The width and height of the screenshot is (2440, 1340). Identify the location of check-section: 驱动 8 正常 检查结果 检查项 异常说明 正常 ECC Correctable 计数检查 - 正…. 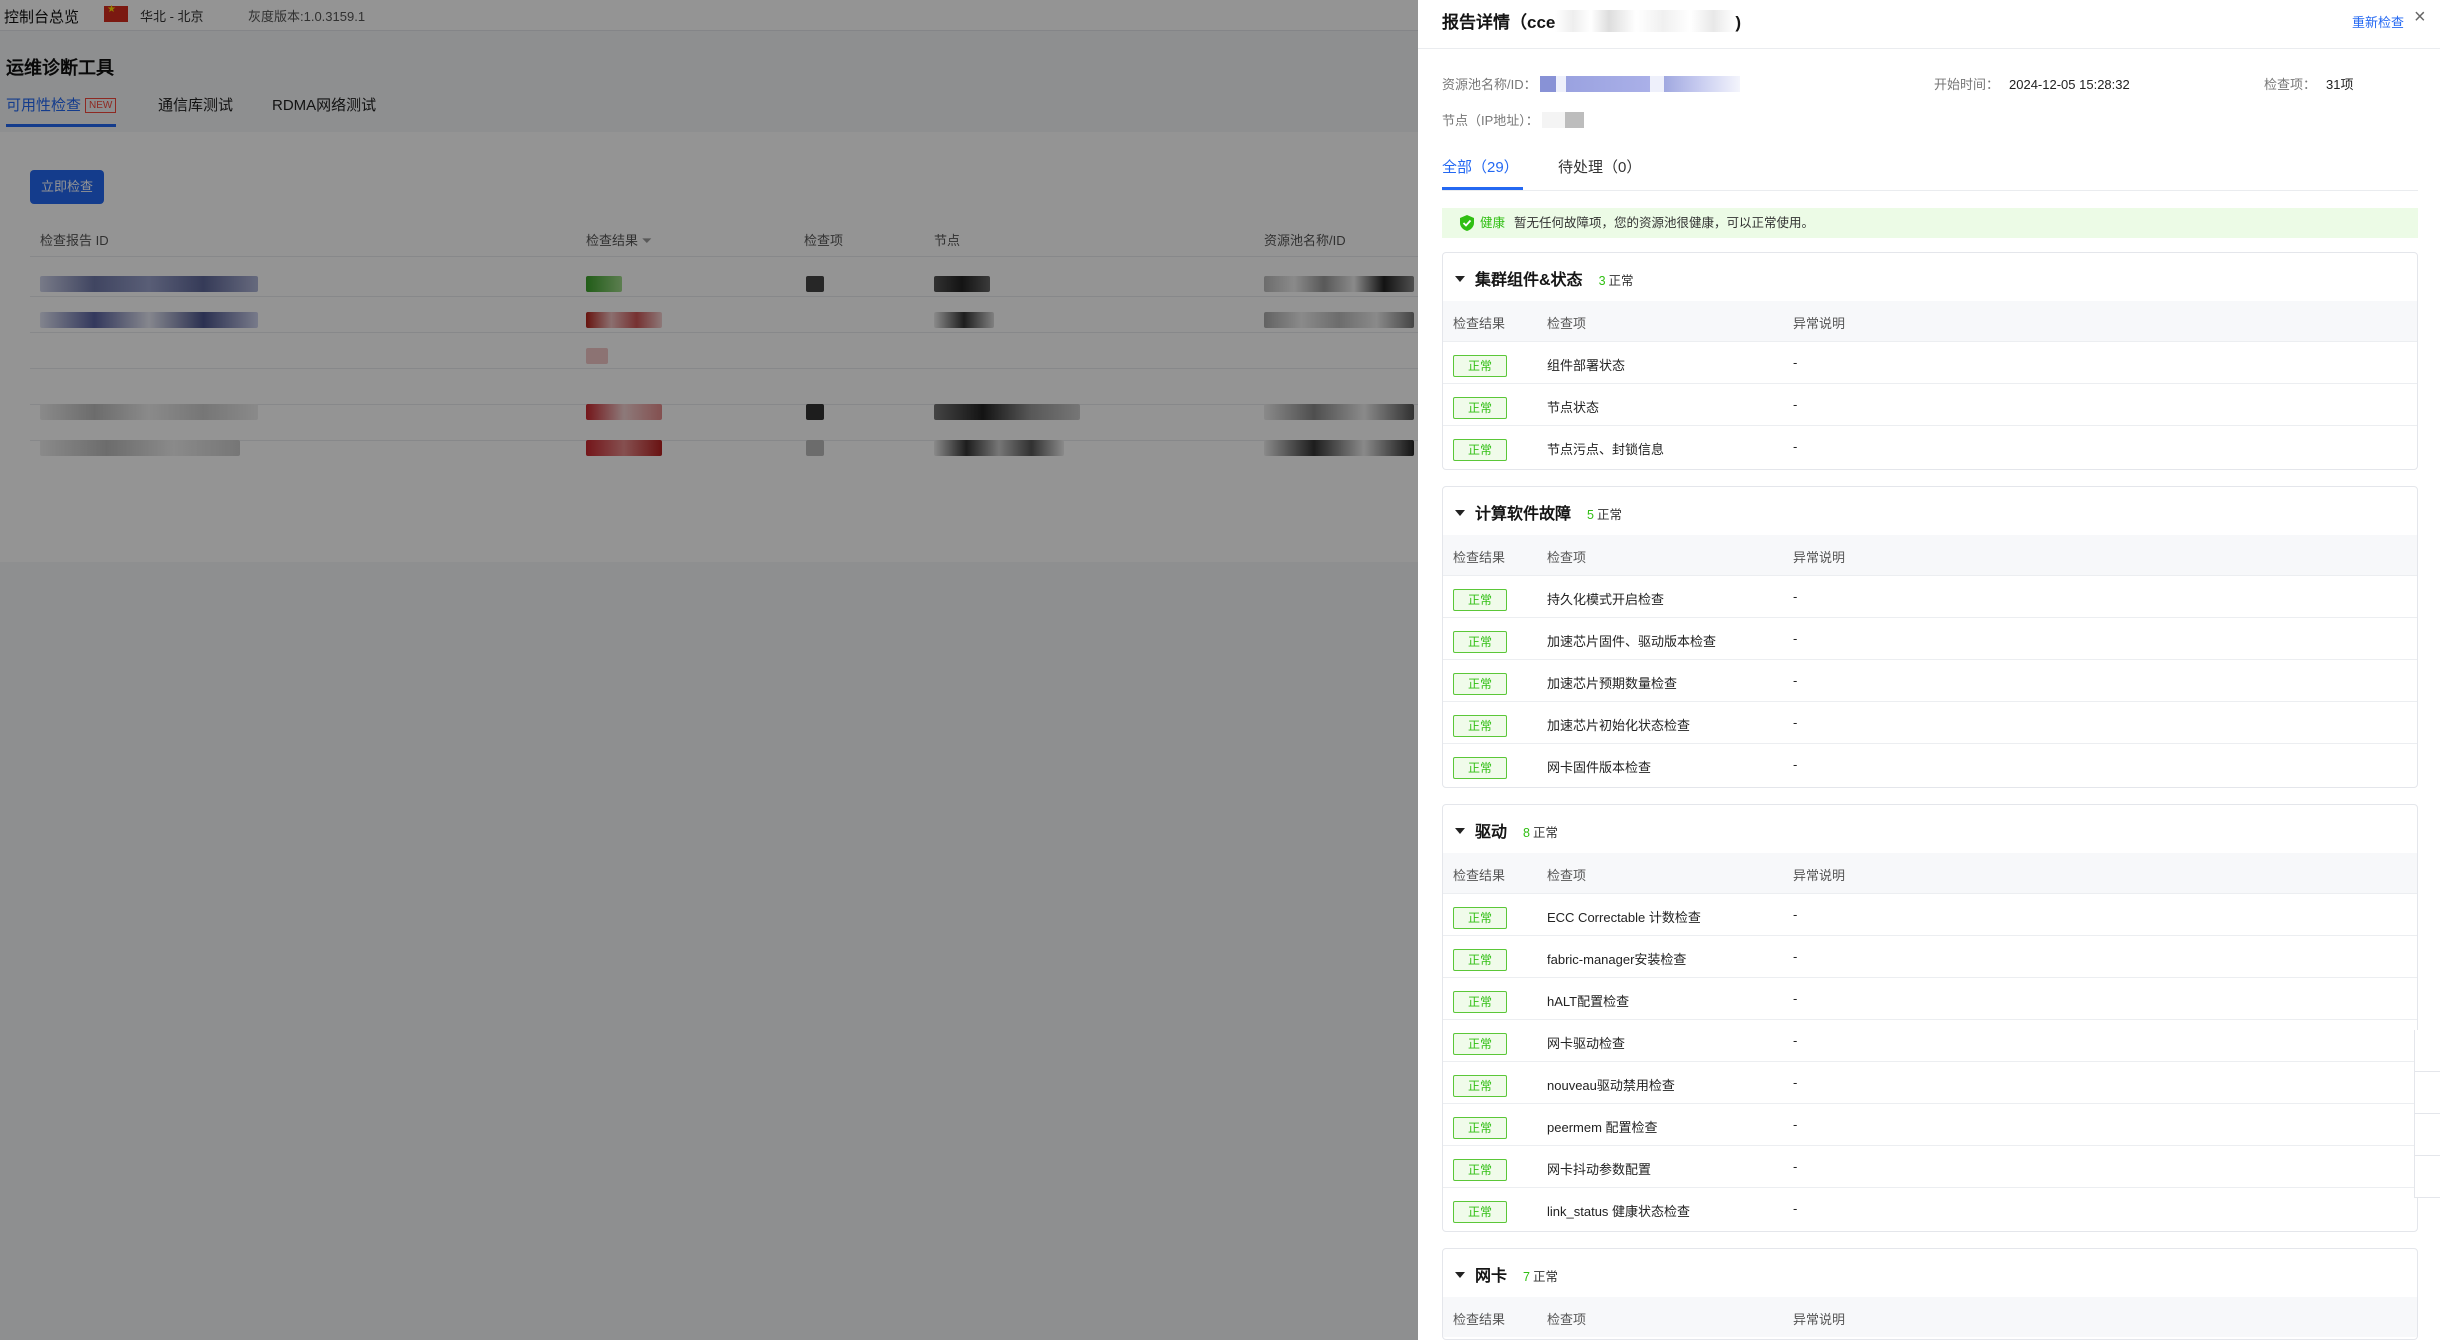
(1930, 1018).